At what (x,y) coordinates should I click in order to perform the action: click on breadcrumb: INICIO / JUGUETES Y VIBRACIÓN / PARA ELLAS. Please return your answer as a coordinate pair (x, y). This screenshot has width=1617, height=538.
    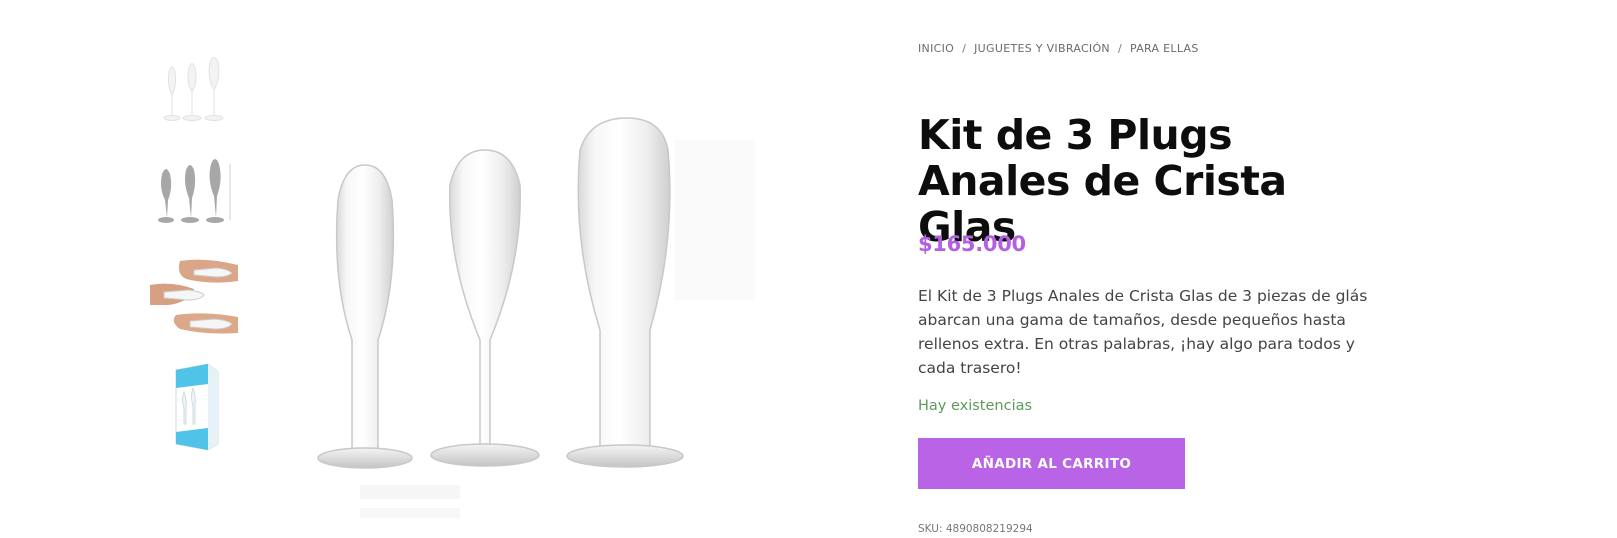
    Looking at the image, I should click on (1058, 48).